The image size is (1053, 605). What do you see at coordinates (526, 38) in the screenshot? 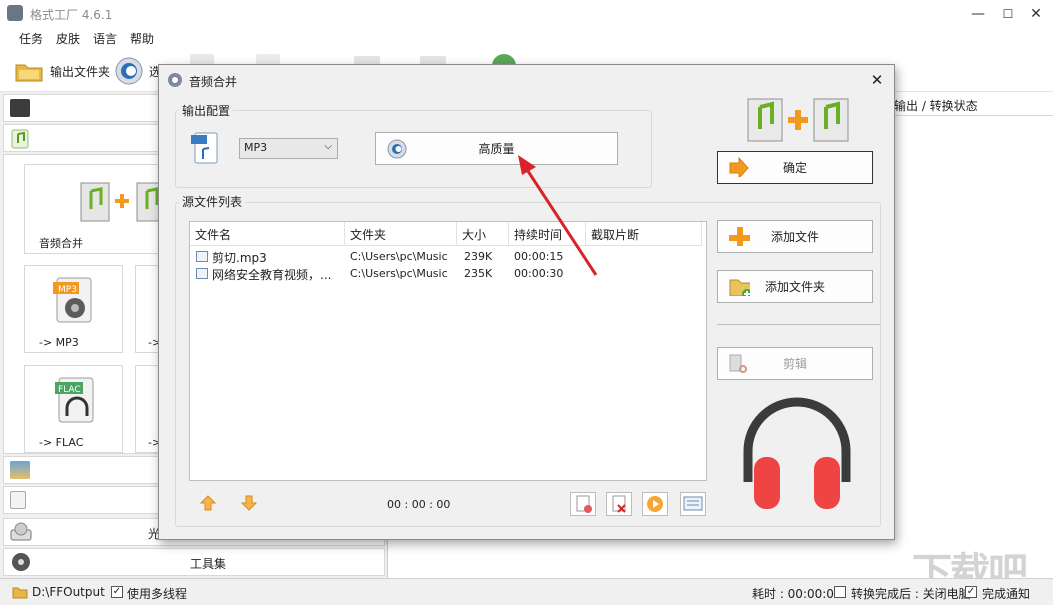
I see `menu-bar` at bounding box center [526, 38].